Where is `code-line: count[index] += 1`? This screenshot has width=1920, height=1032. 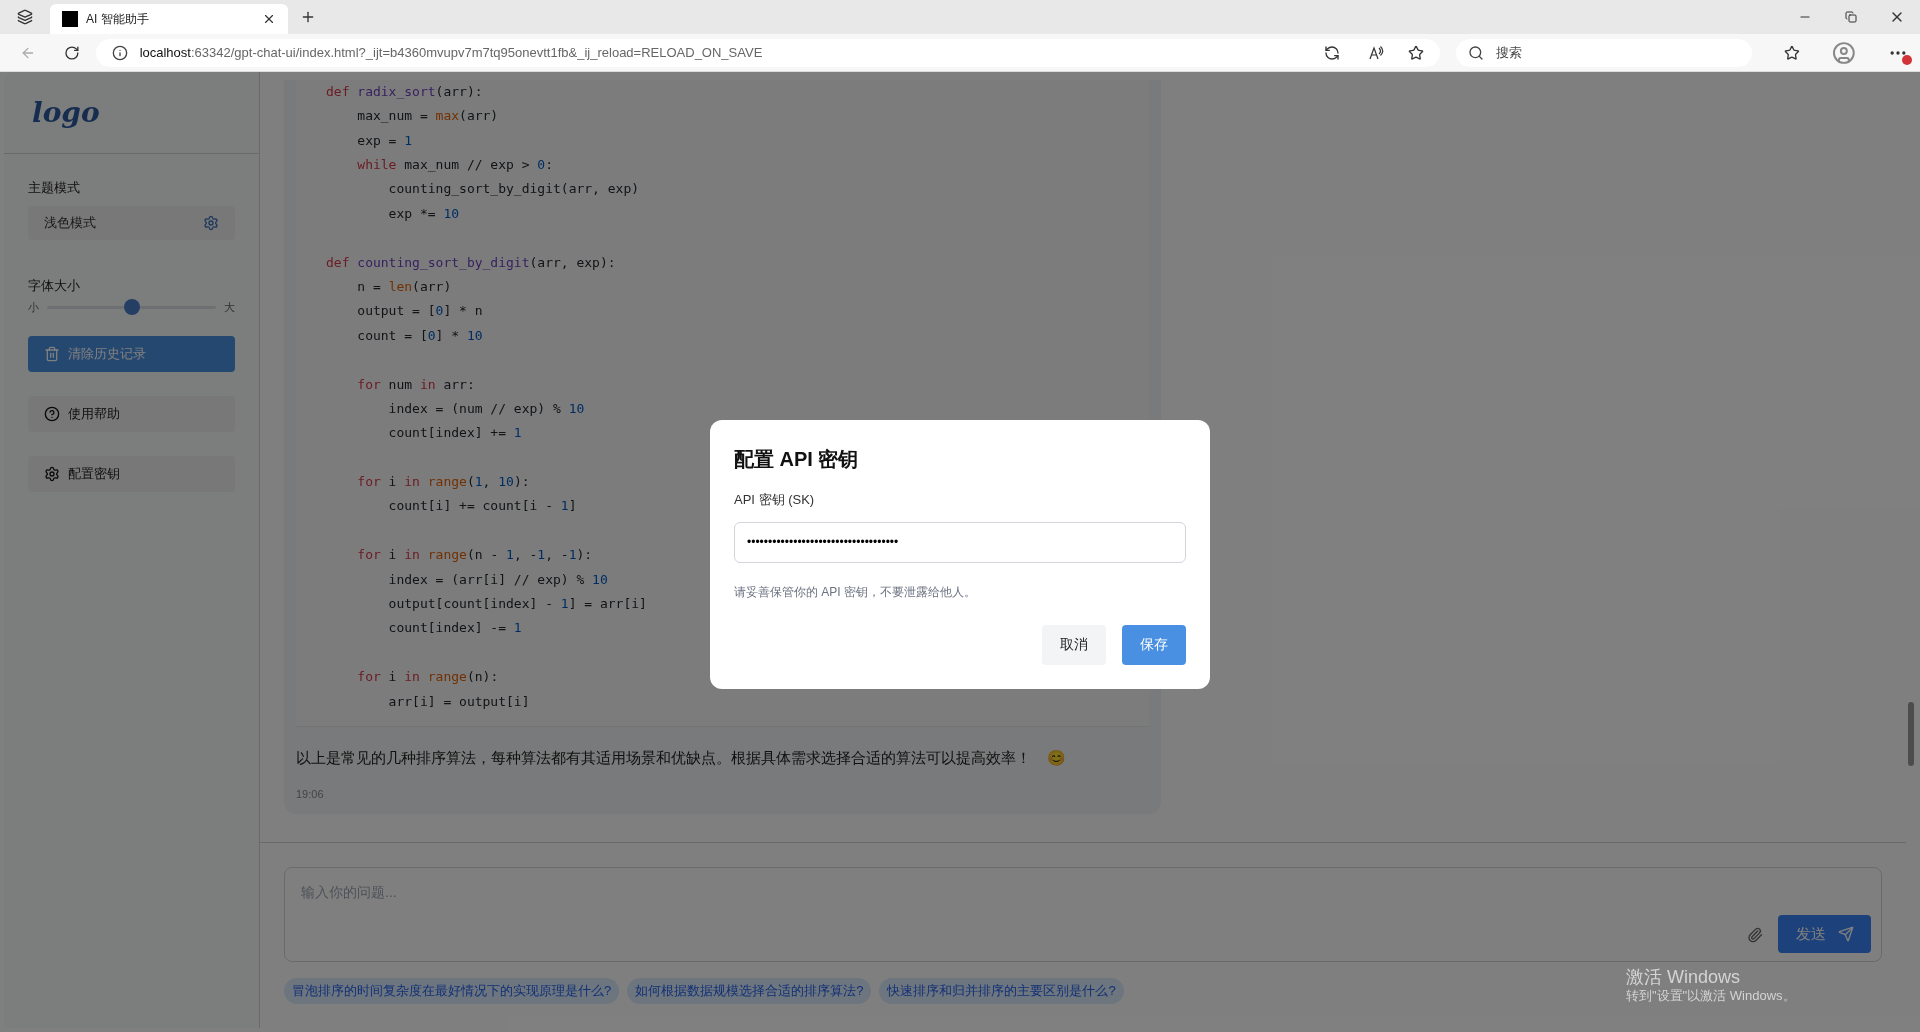 code-line: count[index] += 1 is located at coordinates (454, 433).